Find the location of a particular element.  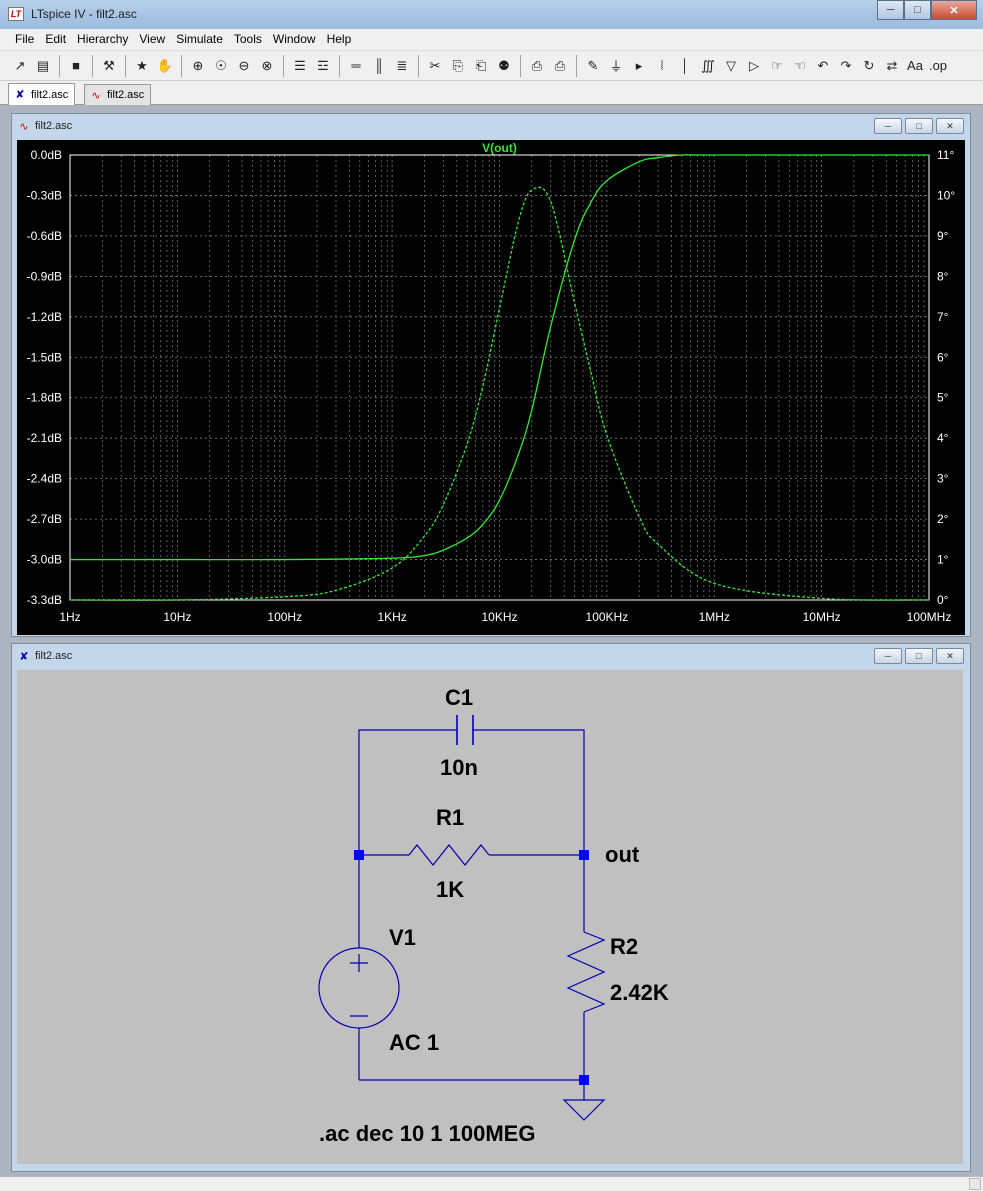

zoom-fit-icon: ⊗ is located at coordinates (267, 66).